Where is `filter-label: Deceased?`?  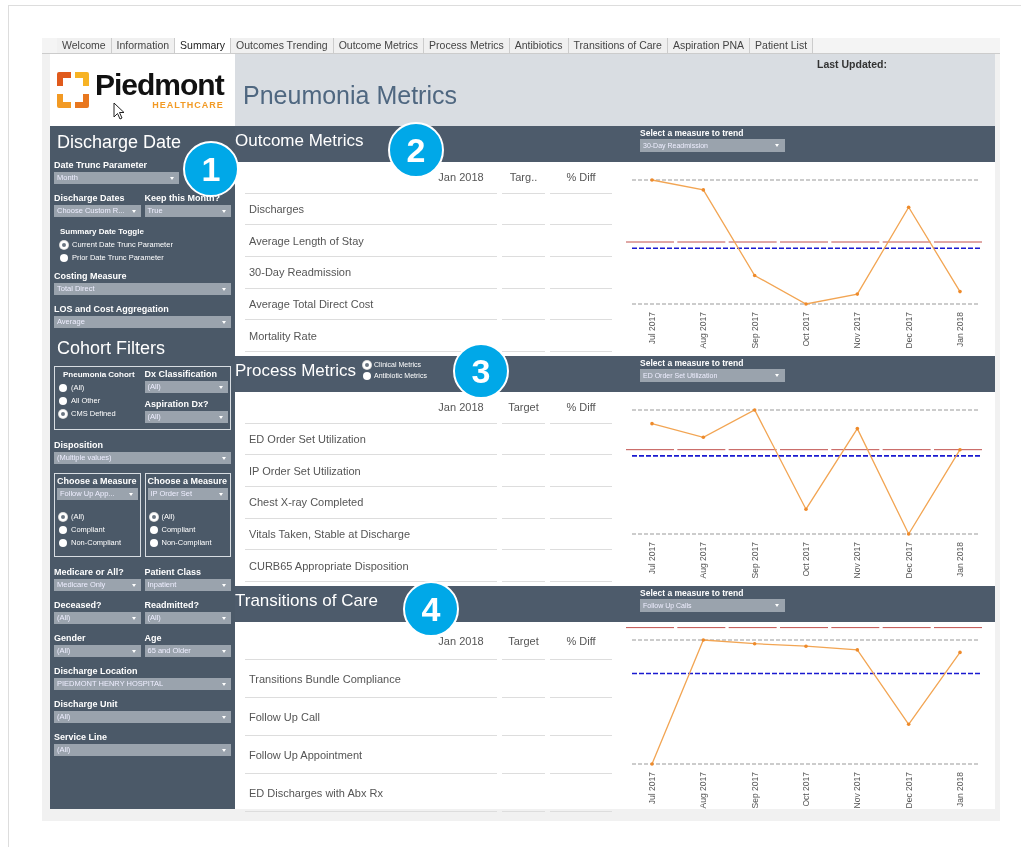
filter-label: Deceased? is located at coordinates (78, 605).